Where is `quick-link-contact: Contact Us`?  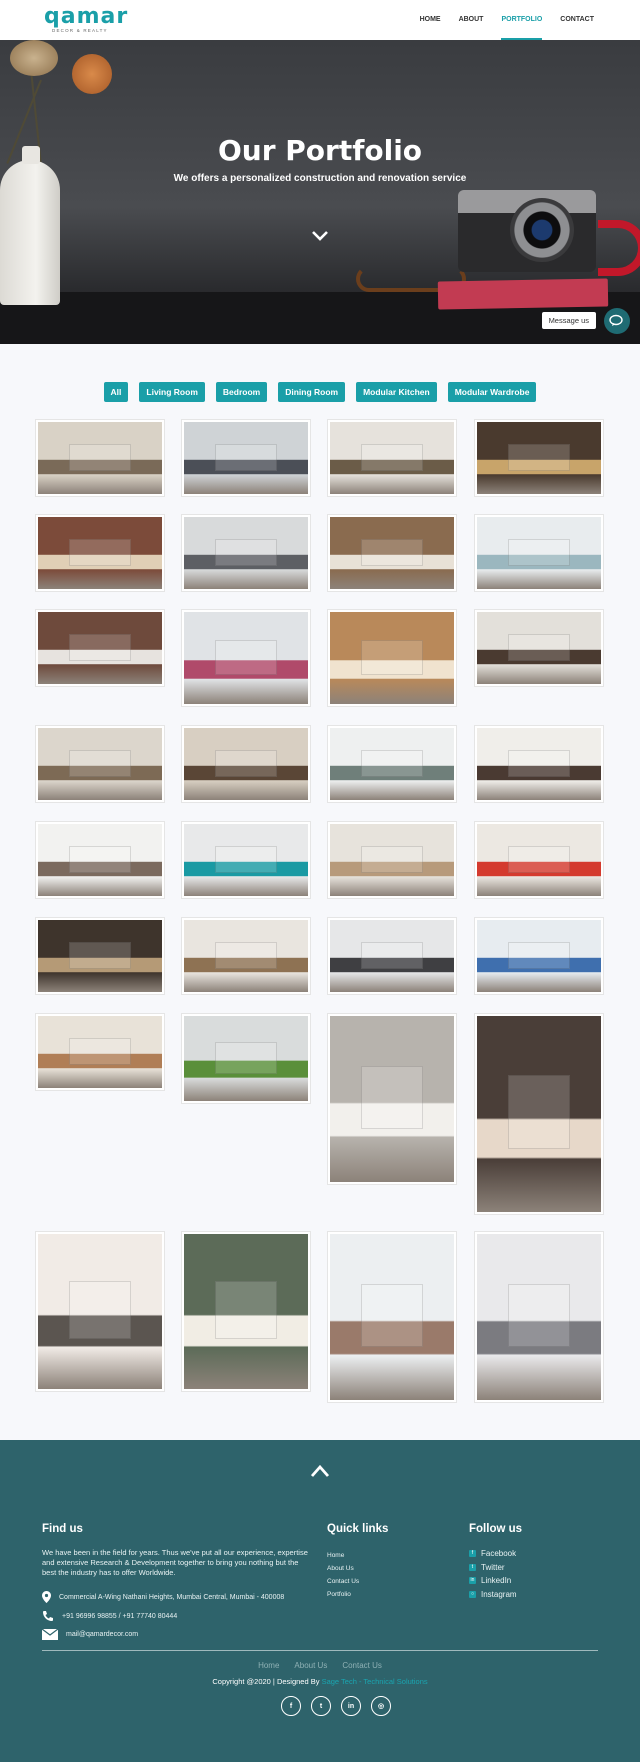
quick-link-contact: Contact Us is located at coordinates (343, 1581).